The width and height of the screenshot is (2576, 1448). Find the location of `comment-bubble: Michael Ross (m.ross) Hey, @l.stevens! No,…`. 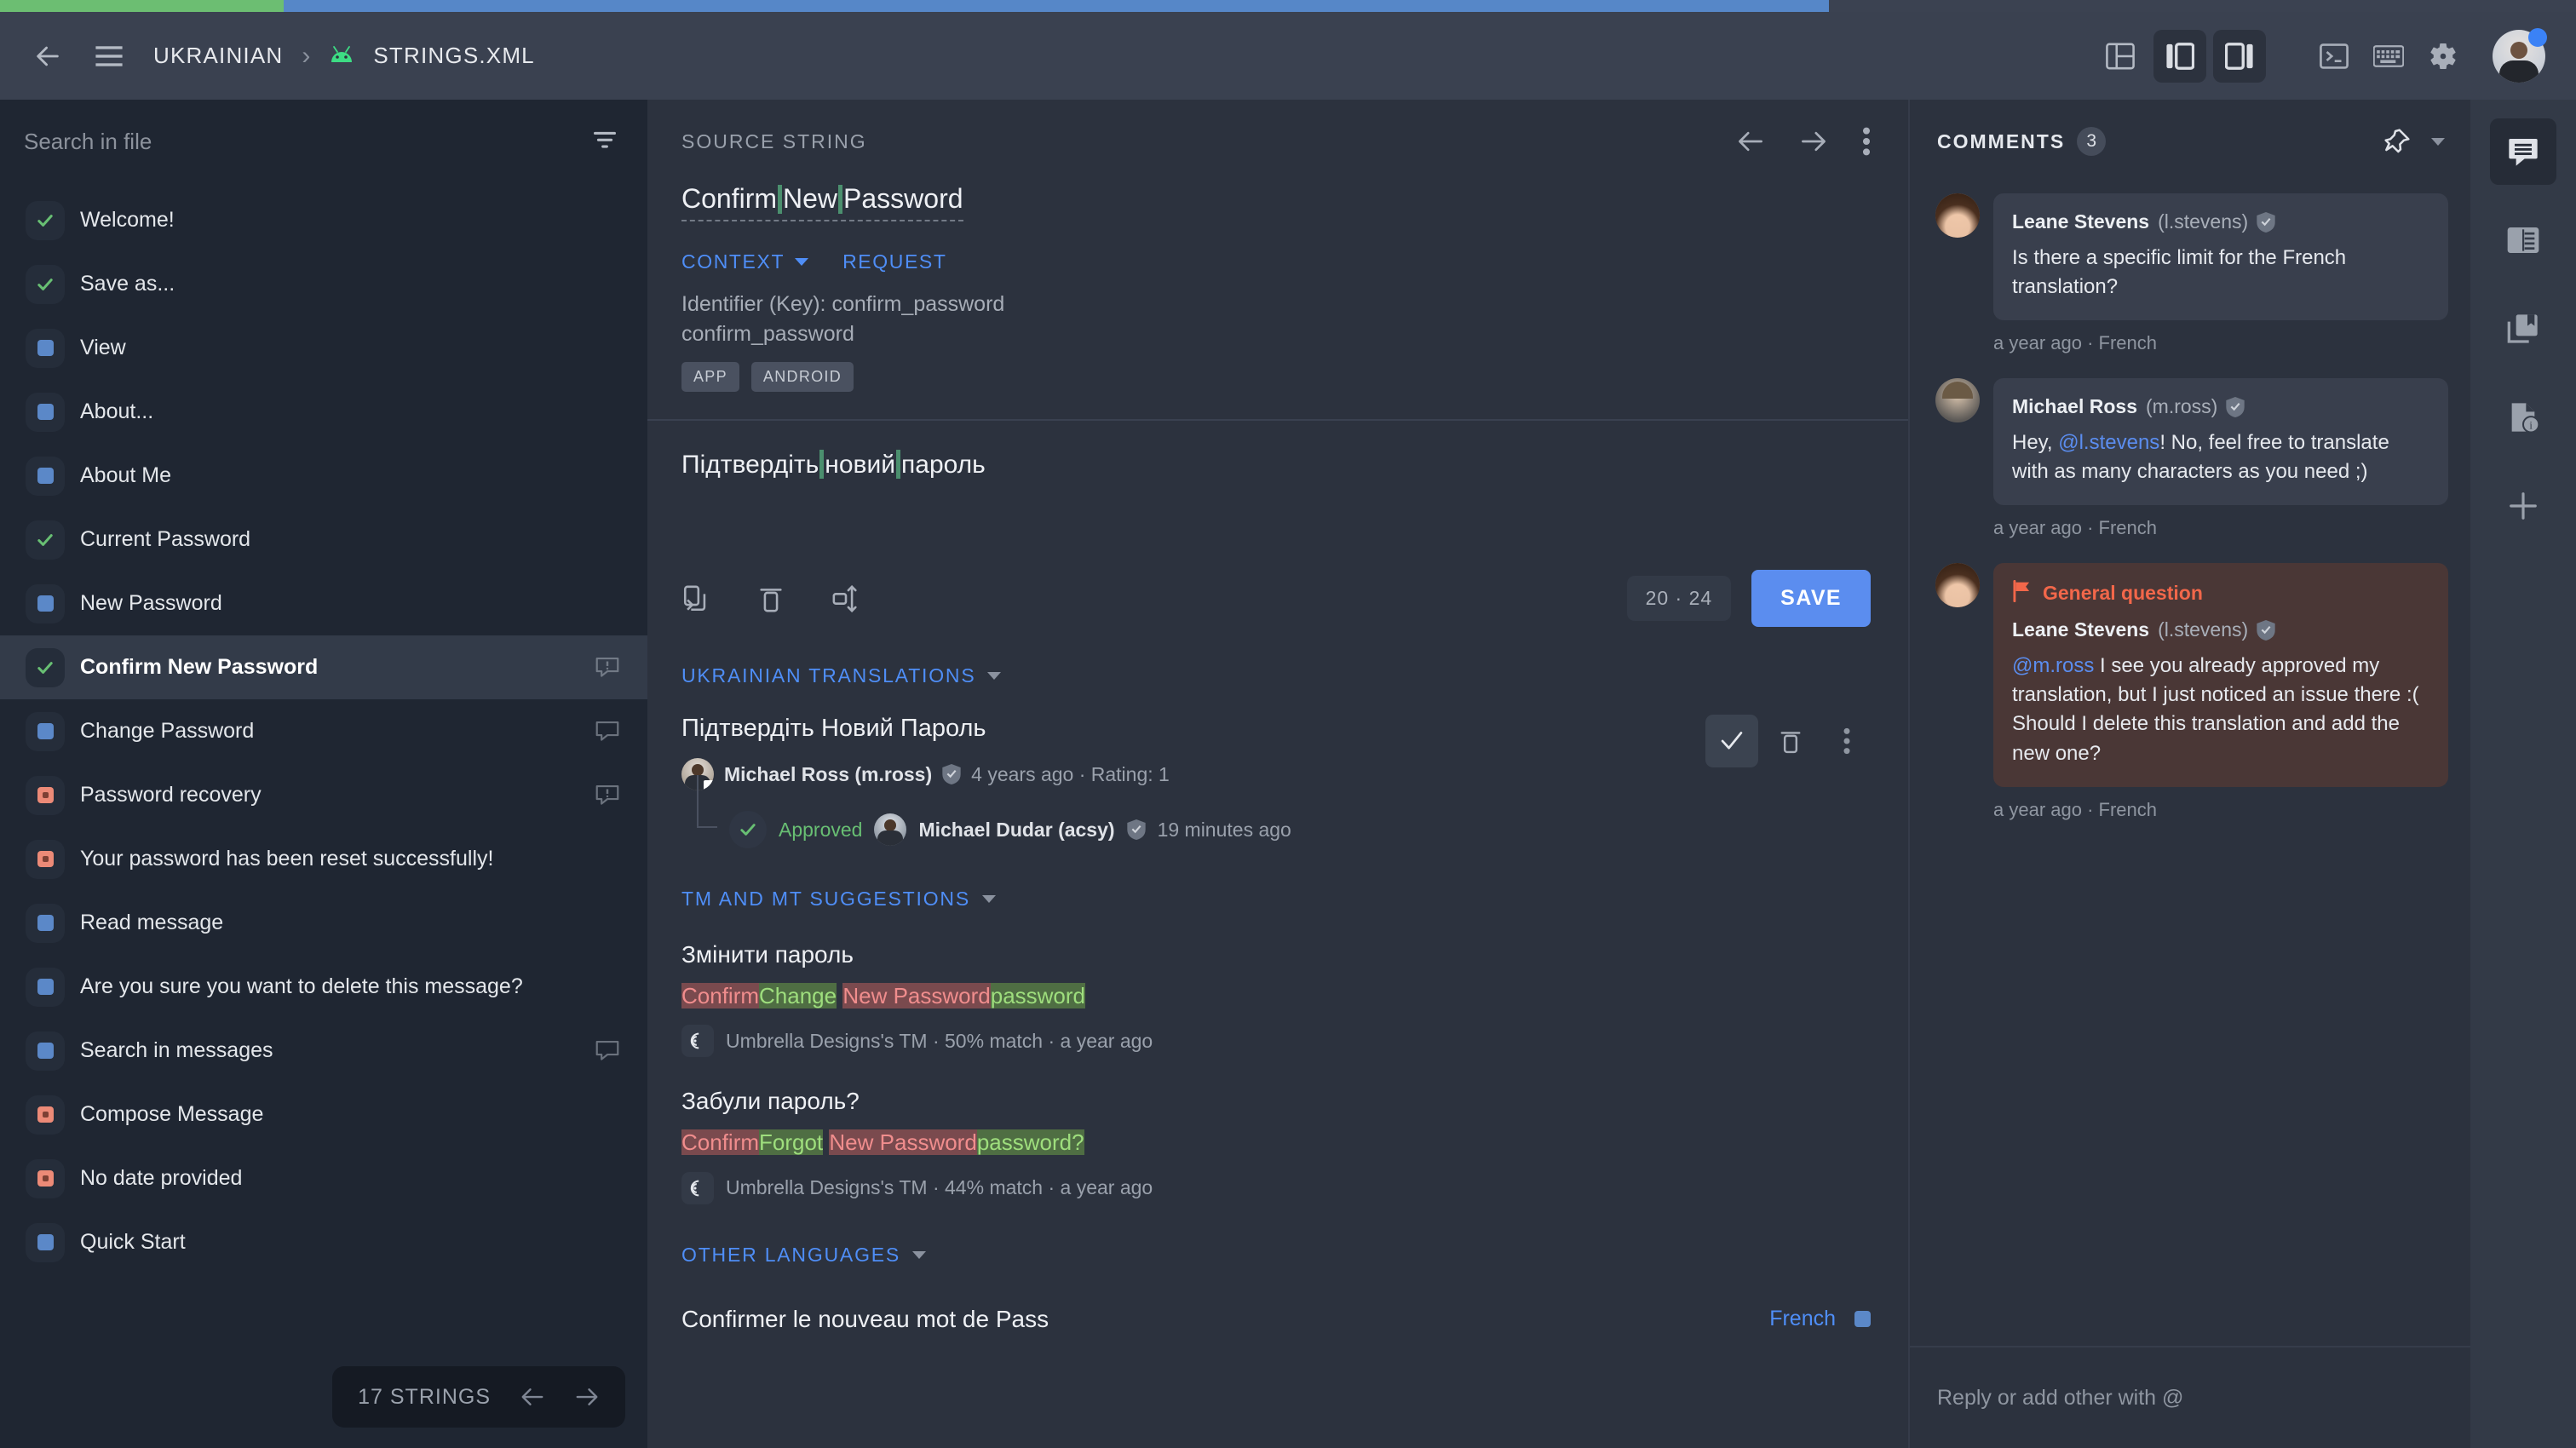

comment-bubble: Michael Ross (m.ross) Hey, @l.stevens! No,… is located at coordinates (2220, 442).